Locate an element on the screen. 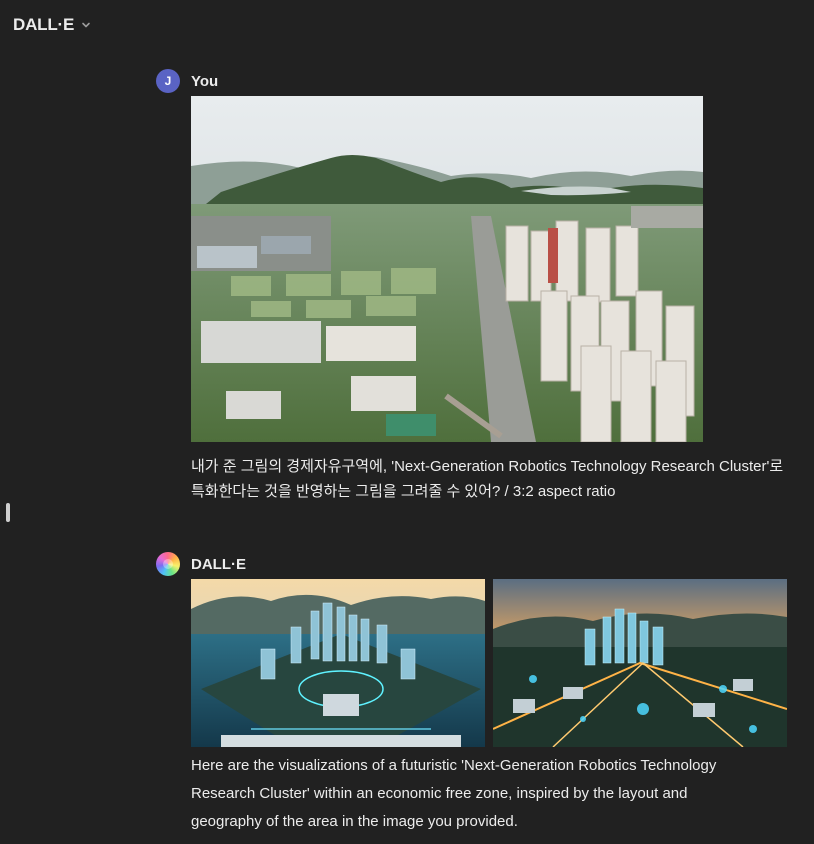  model-selector: DALL·E is located at coordinates (52, 25).